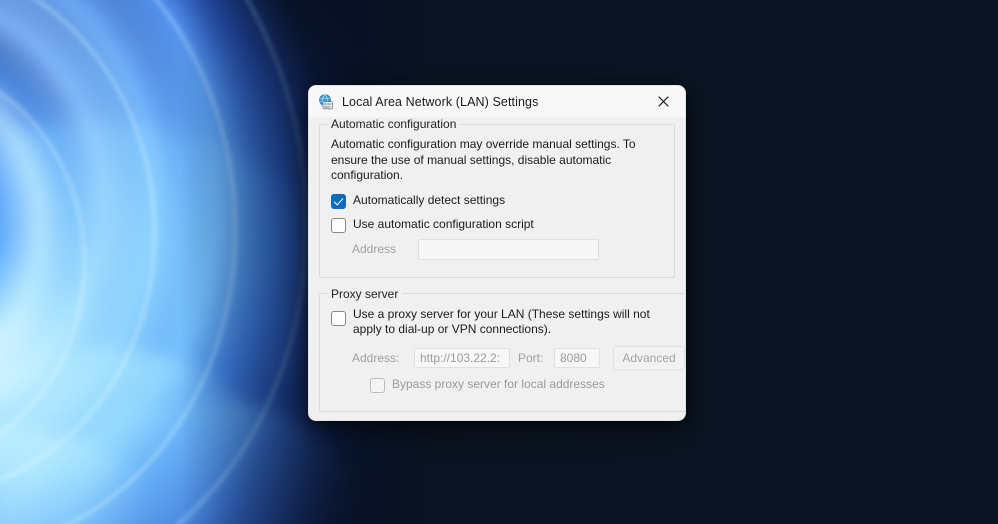 This screenshot has width=998, height=524. What do you see at coordinates (376, 357) in the screenshot?
I see `proxy-address-label: Address:` at bounding box center [376, 357].